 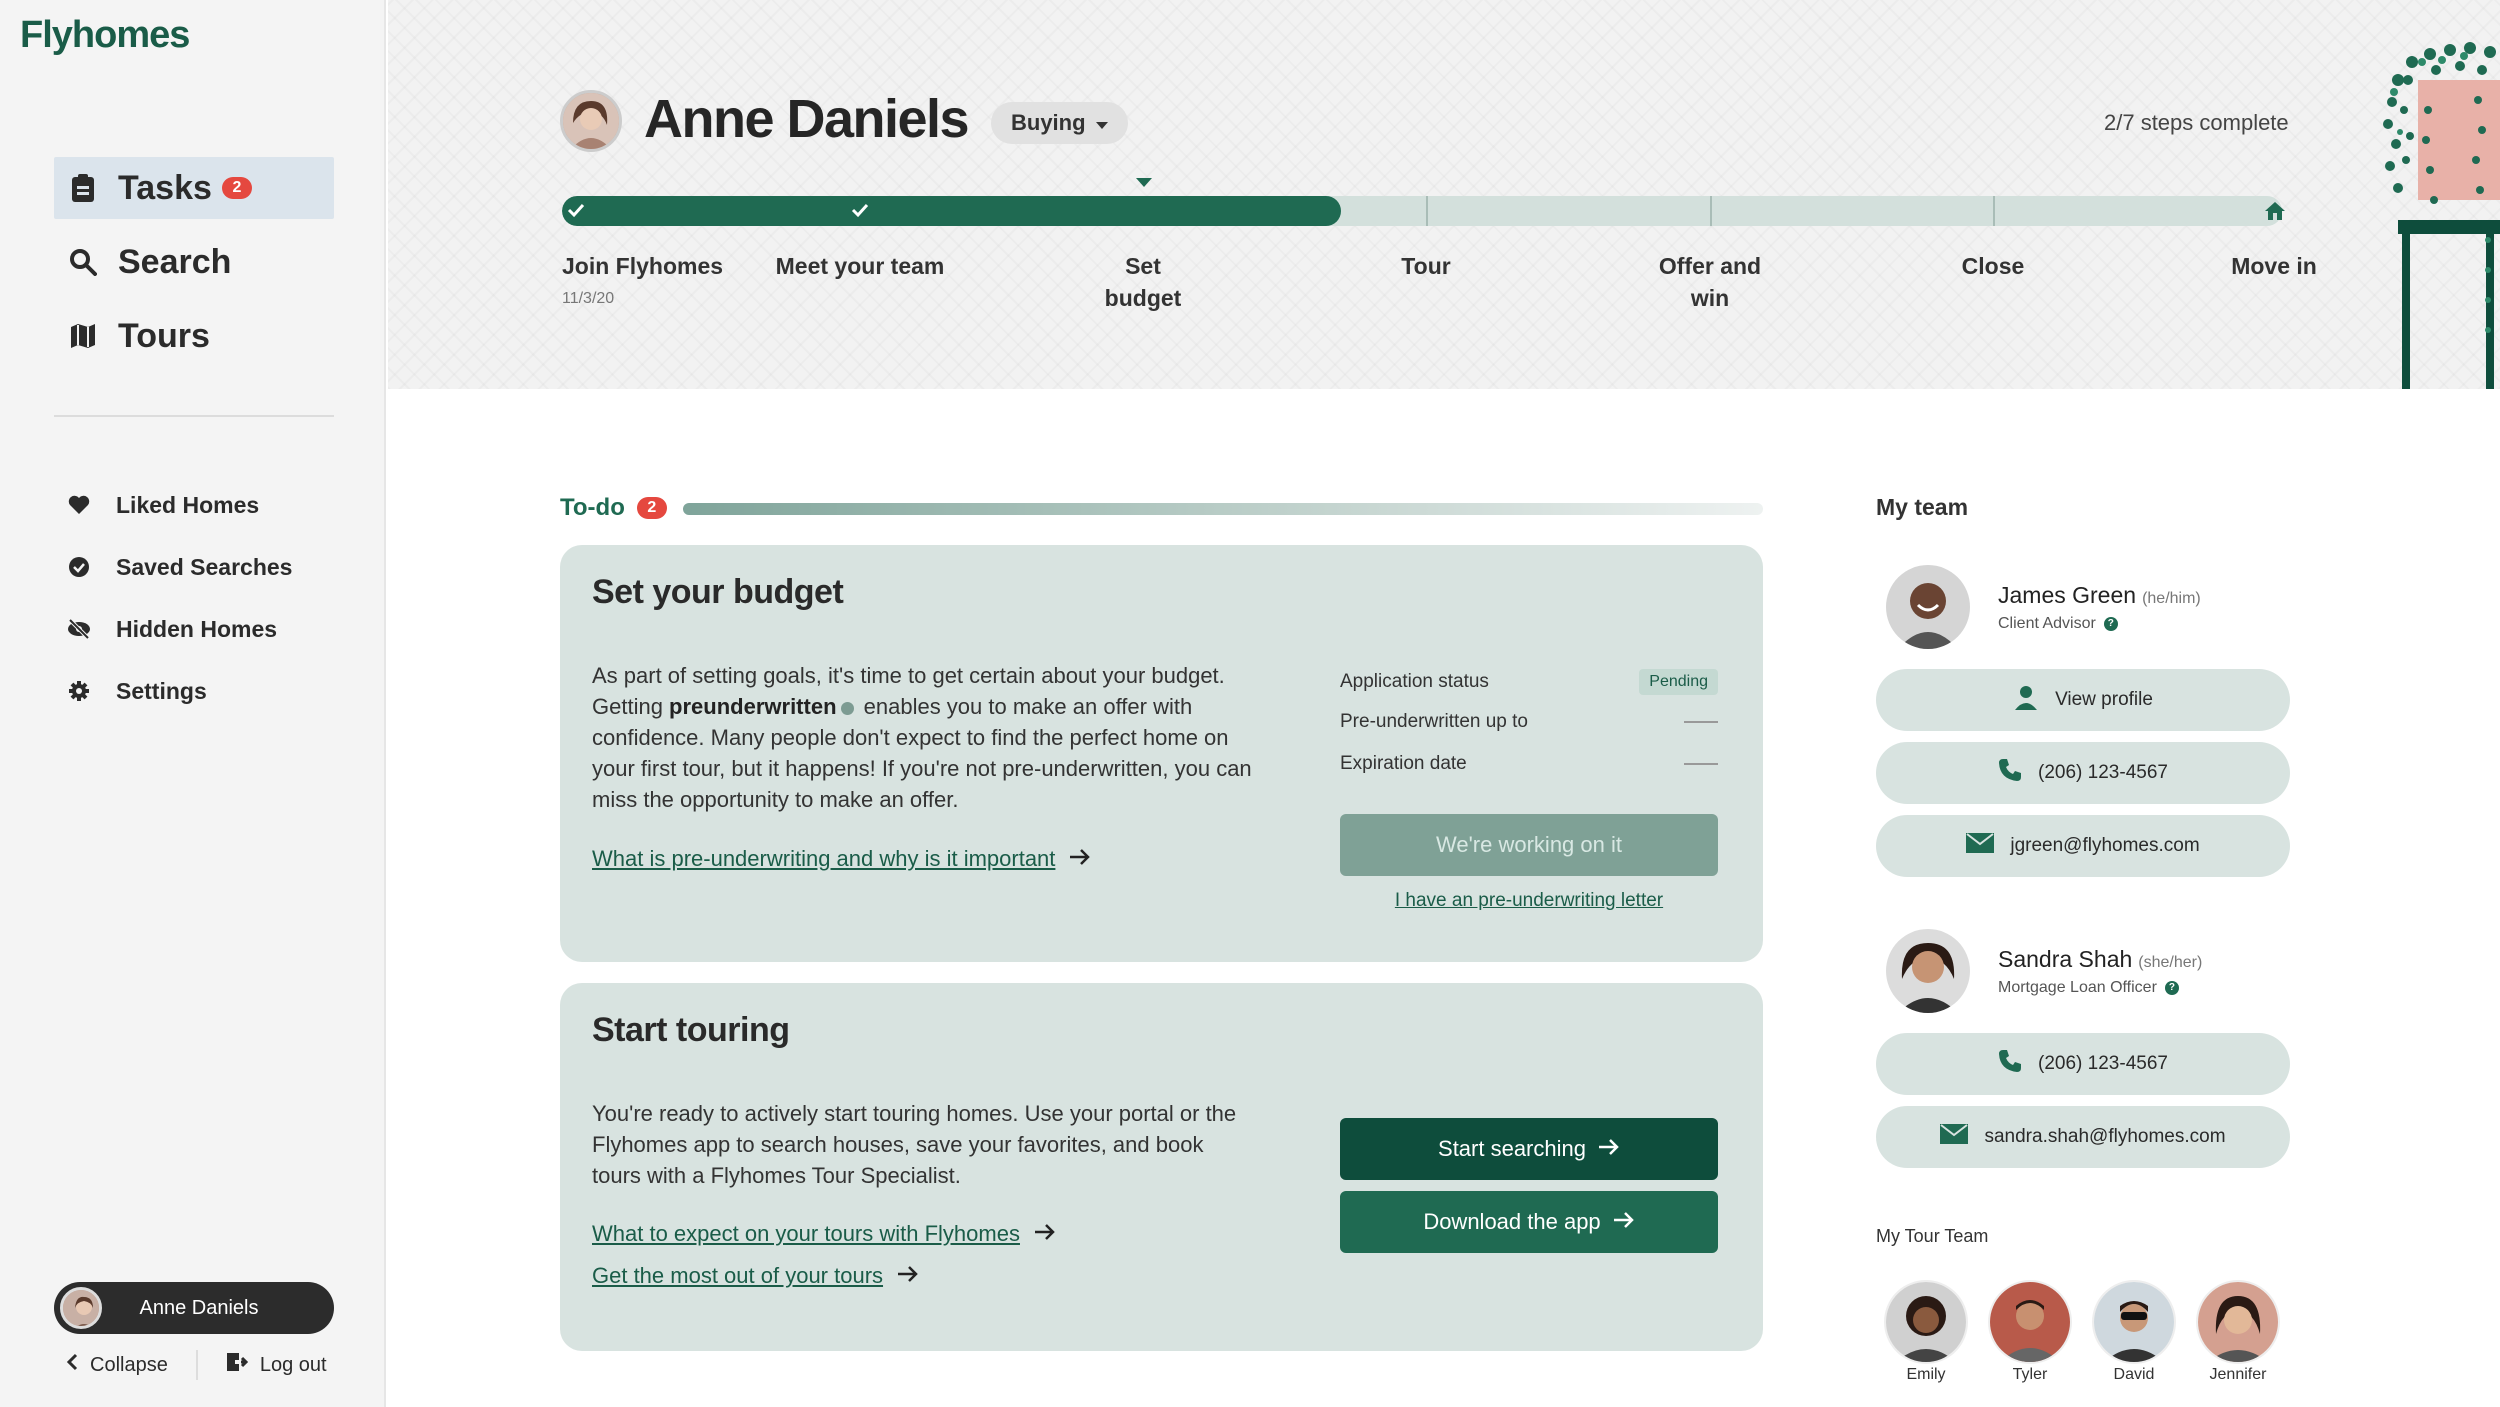 I want to click on eye-off-icon, so click(x=79, y=629).